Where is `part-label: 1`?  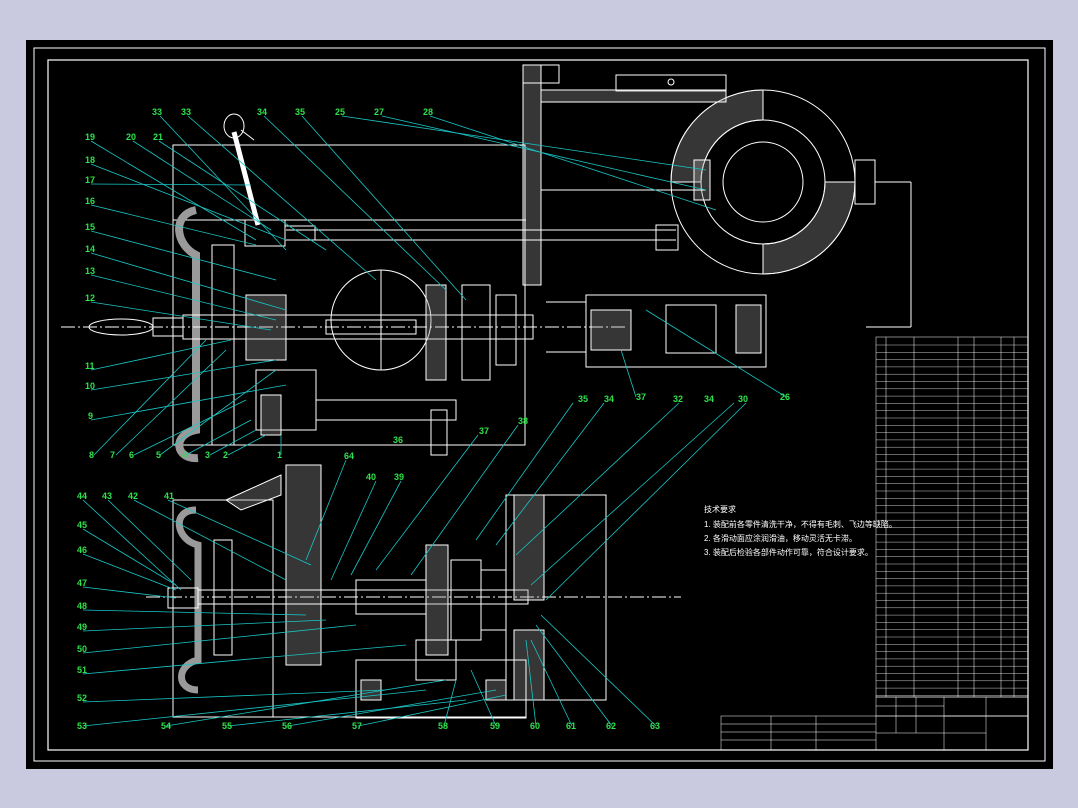 part-label: 1 is located at coordinates (279, 455).